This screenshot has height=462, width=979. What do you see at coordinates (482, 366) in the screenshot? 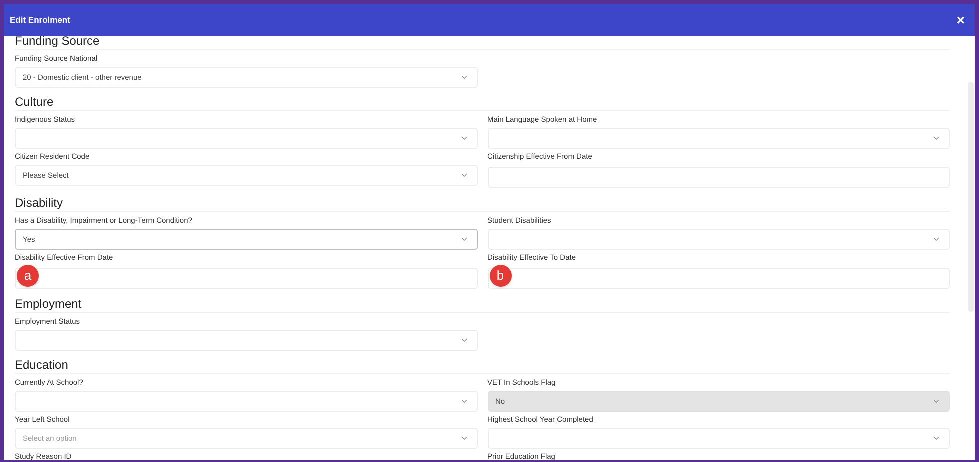
I see `section-heading: Education` at bounding box center [482, 366].